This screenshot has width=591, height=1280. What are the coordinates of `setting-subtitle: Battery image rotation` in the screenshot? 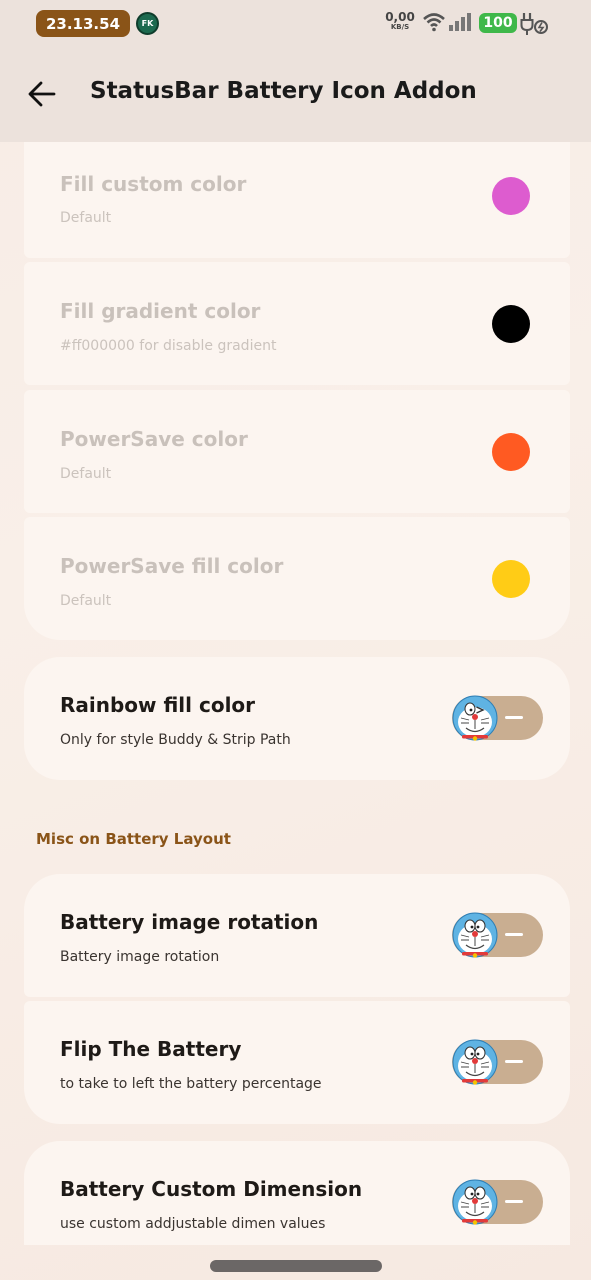 It's located at (140, 957).